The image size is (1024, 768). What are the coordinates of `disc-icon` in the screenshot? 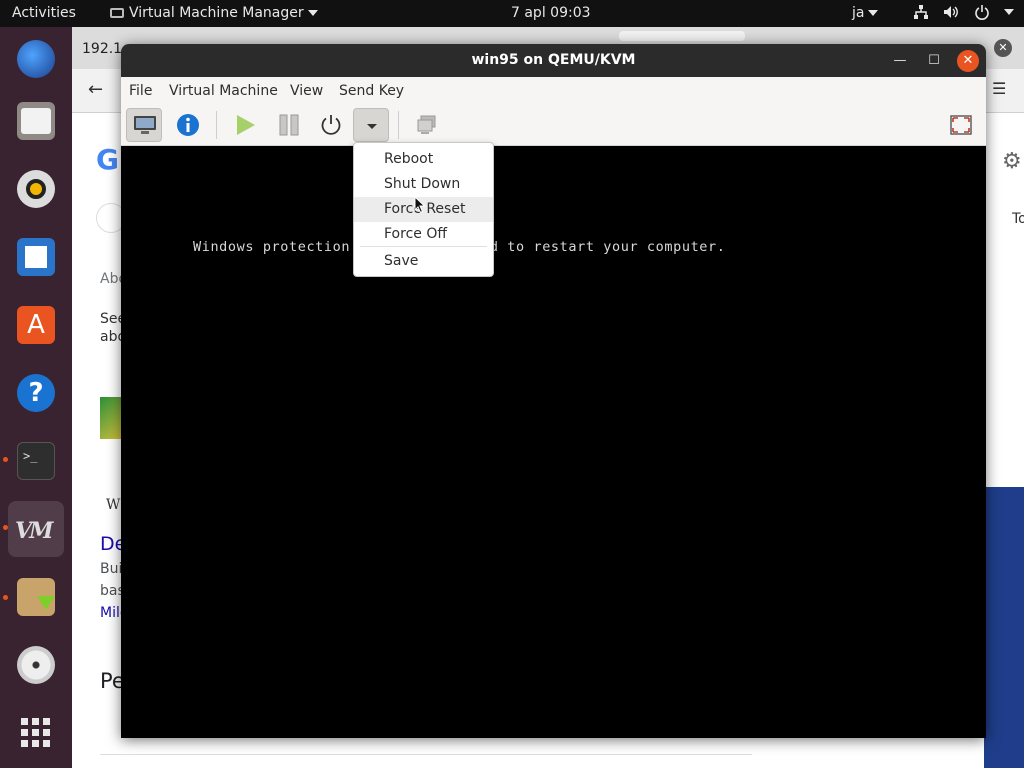 It's located at (36, 665).